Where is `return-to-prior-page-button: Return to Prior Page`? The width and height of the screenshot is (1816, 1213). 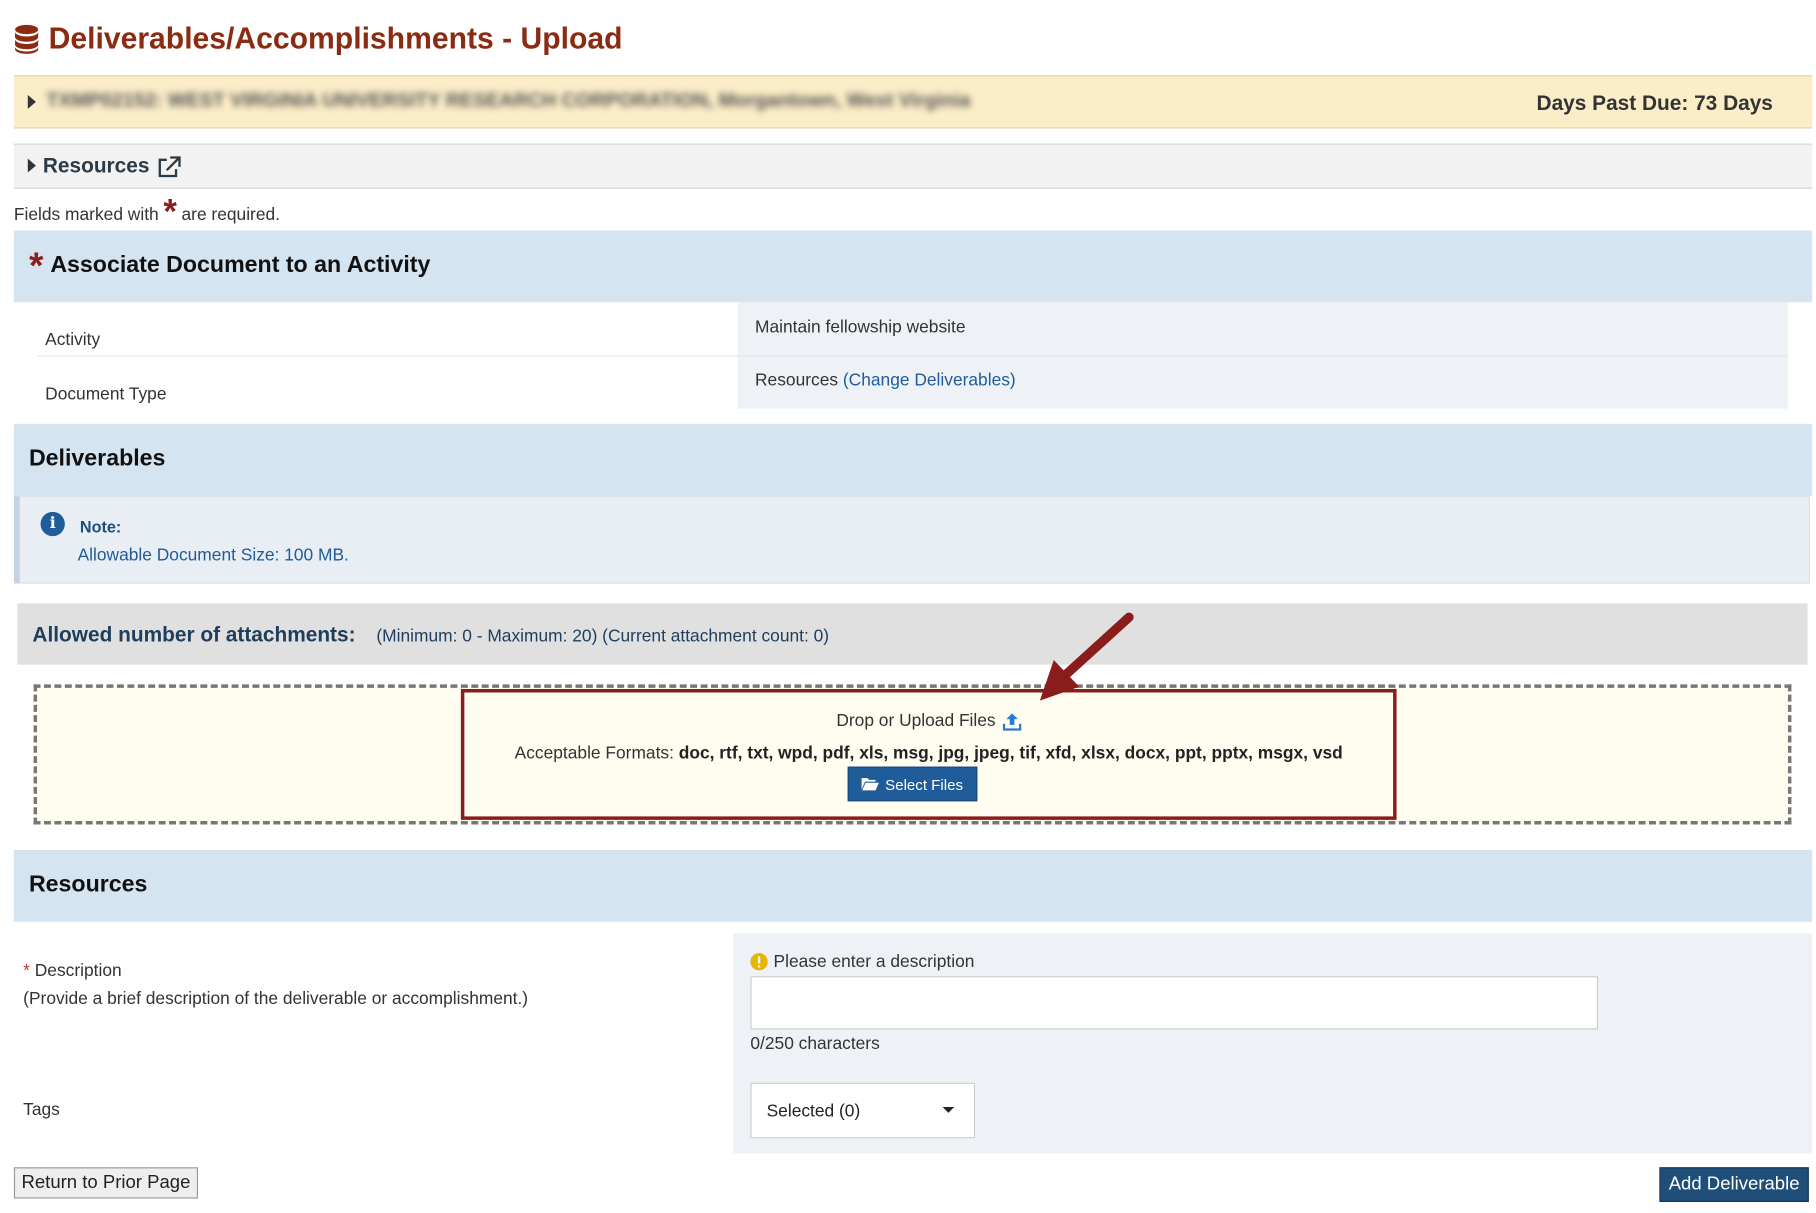
return-to-prior-page-button: Return to Prior Page is located at coordinates (106, 1183).